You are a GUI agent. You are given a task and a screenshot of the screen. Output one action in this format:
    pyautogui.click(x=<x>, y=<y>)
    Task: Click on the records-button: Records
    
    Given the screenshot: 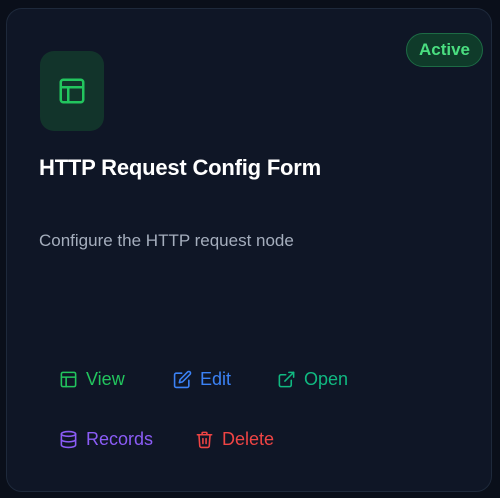 What is the action you would take?
    pyautogui.click(x=106, y=439)
    